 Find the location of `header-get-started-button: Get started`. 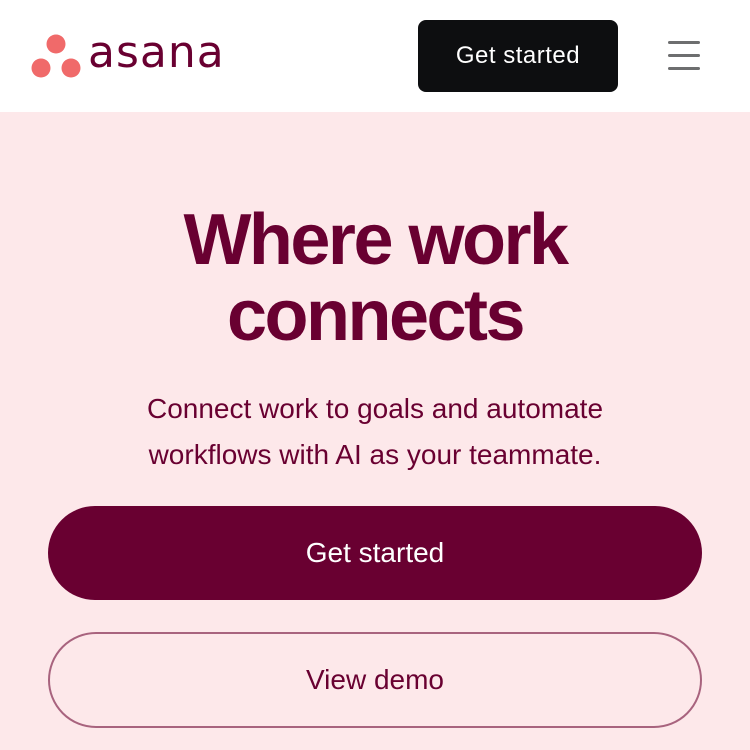

header-get-started-button: Get started is located at coordinates (518, 56).